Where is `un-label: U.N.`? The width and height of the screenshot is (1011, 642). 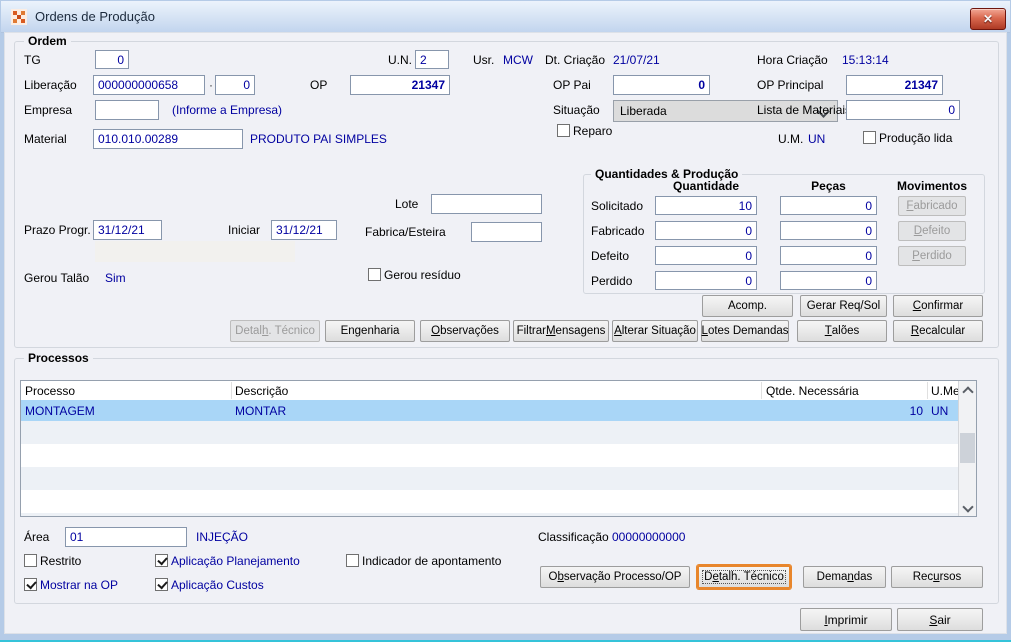 un-label: U.N. is located at coordinates (400, 60).